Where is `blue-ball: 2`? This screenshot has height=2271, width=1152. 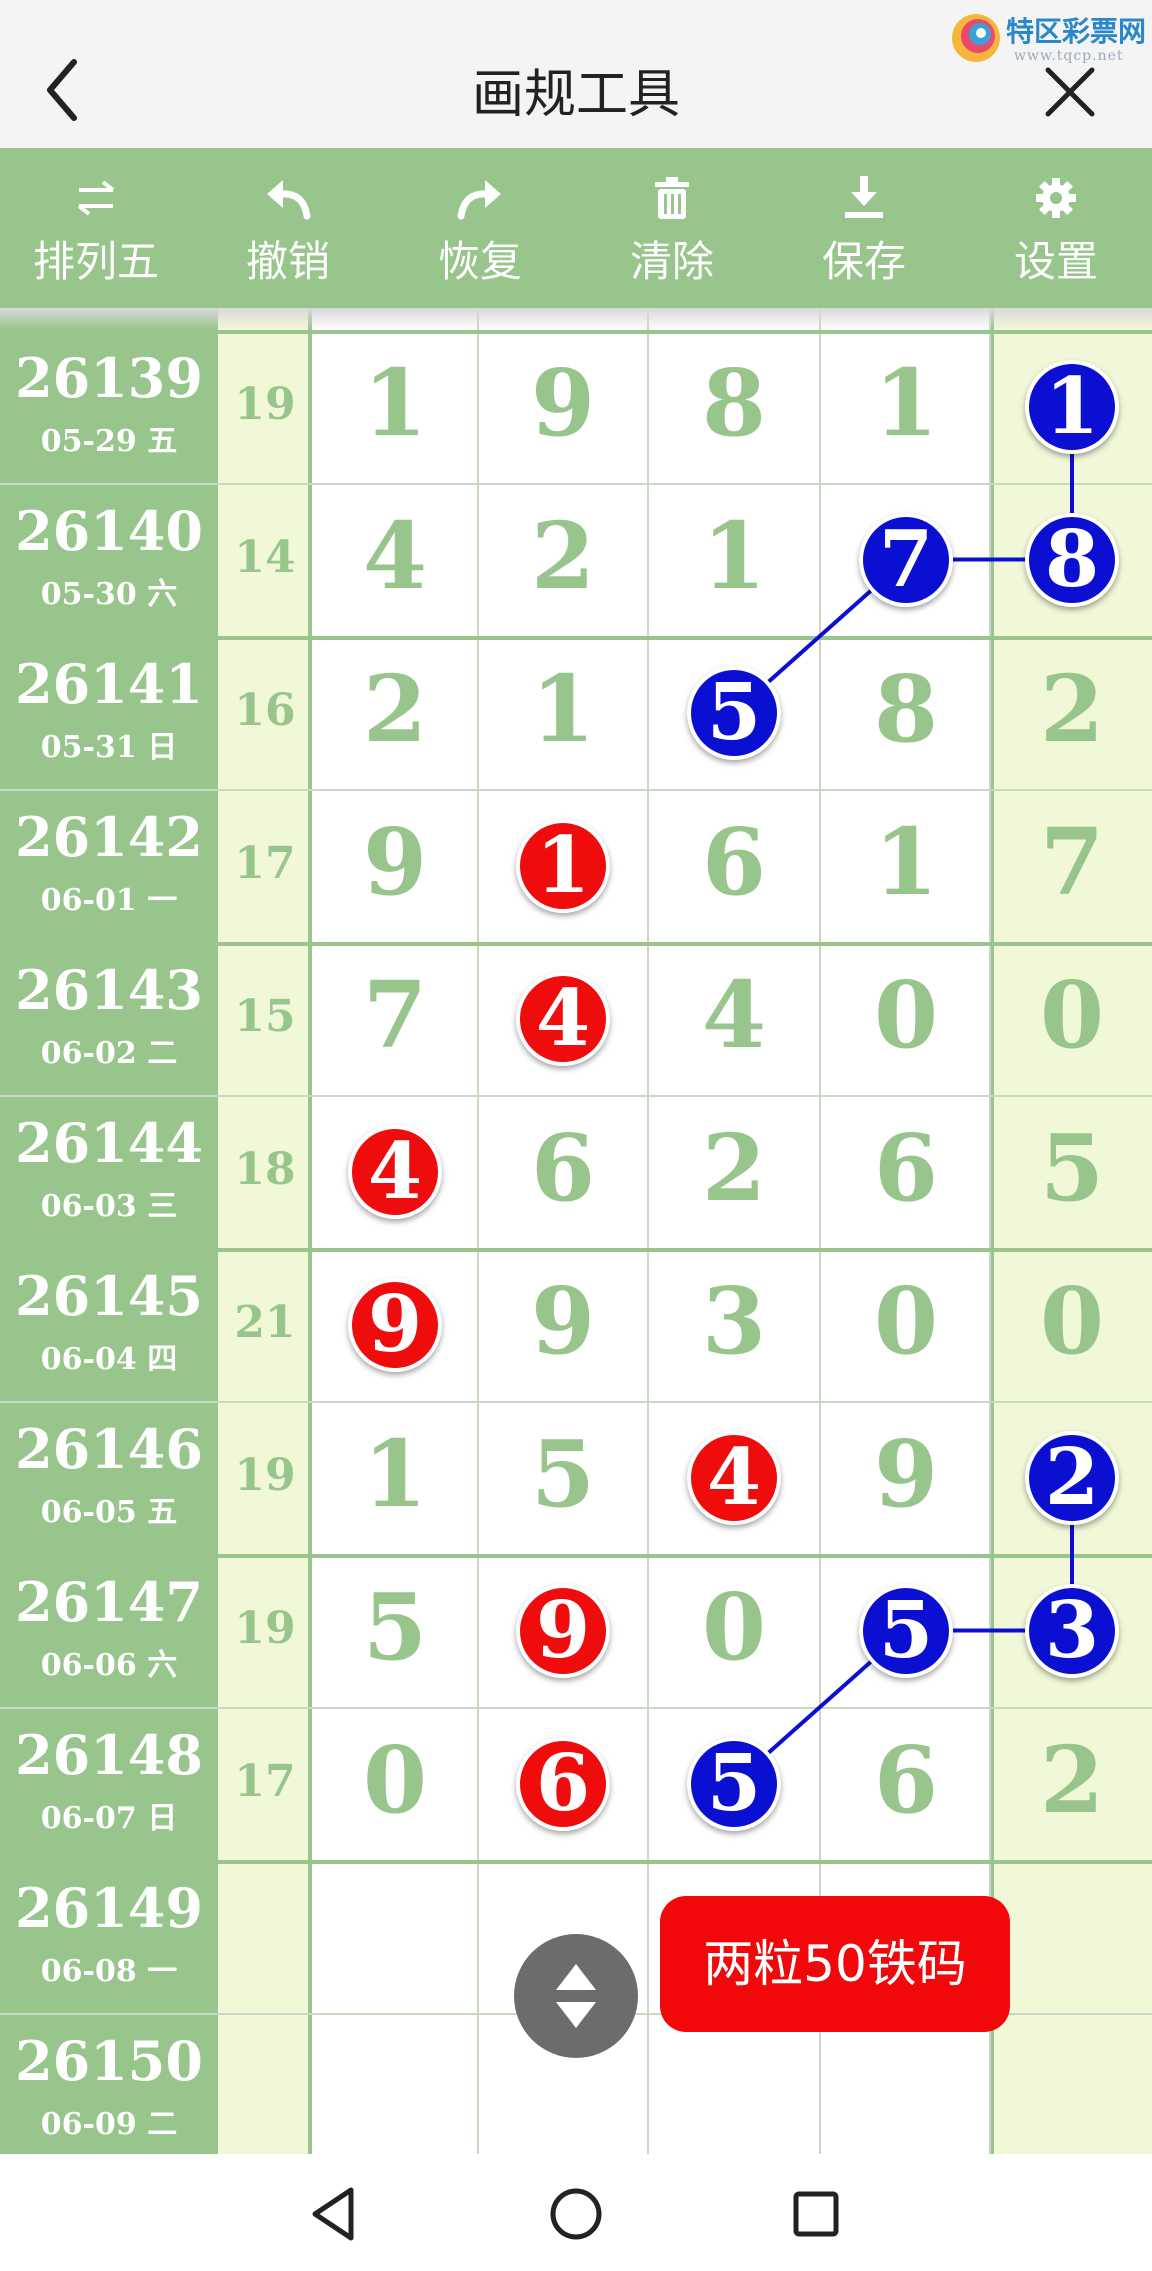
blue-ball: 2 is located at coordinates (1072, 1477).